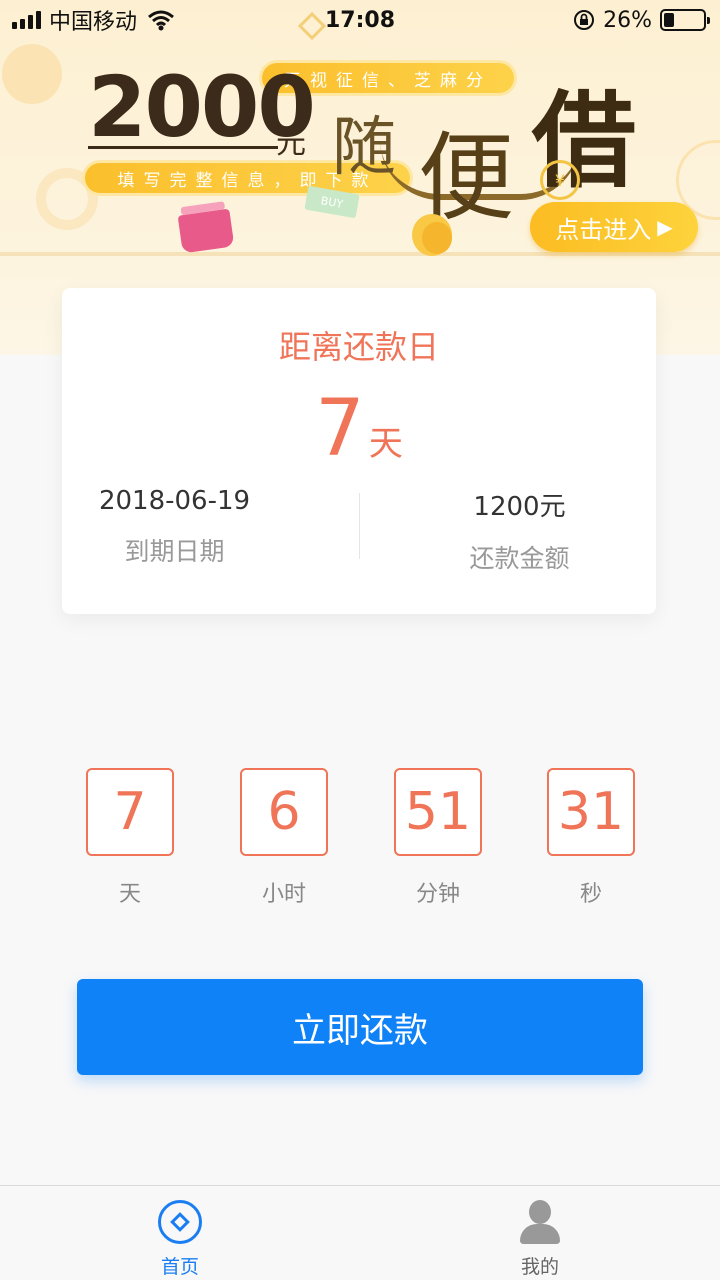  Describe the element at coordinates (360, 254) in the screenshot. I see `decor-line` at that location.